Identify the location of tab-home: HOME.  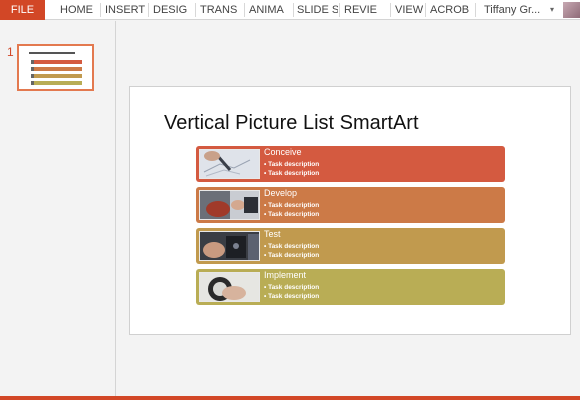
(76, 10).